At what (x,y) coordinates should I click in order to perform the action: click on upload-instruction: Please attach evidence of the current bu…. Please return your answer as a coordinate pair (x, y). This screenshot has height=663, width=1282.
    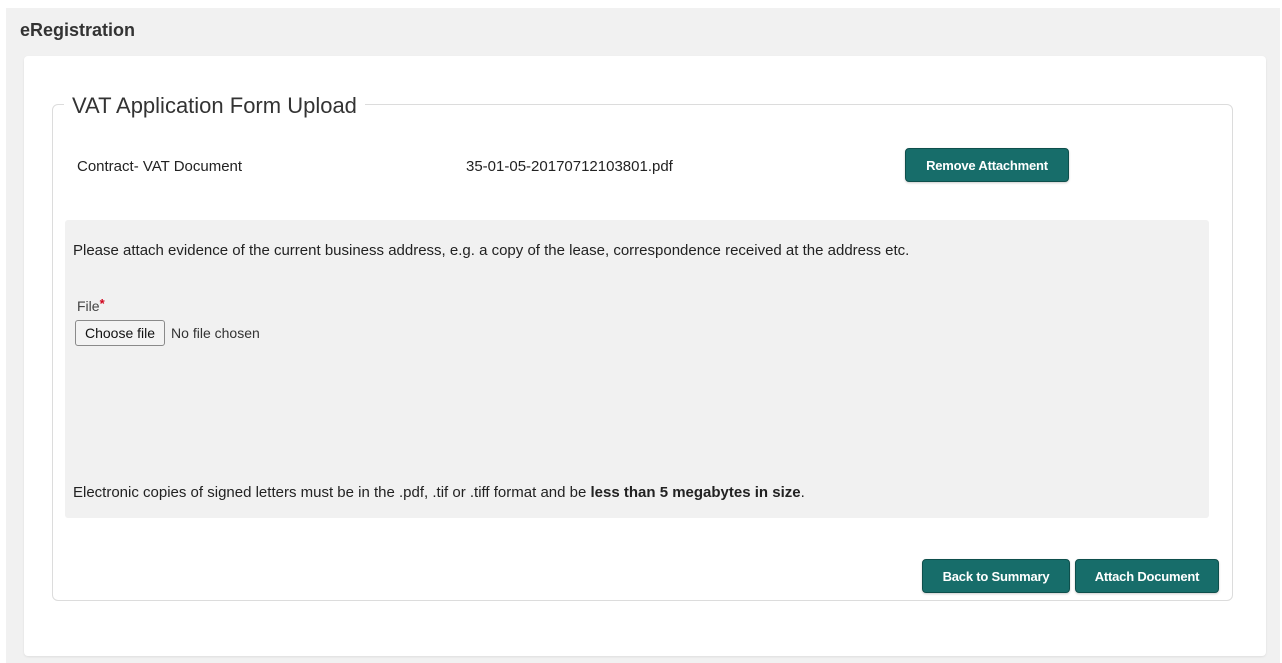
    Looking at the image, I should click on (491, 250).